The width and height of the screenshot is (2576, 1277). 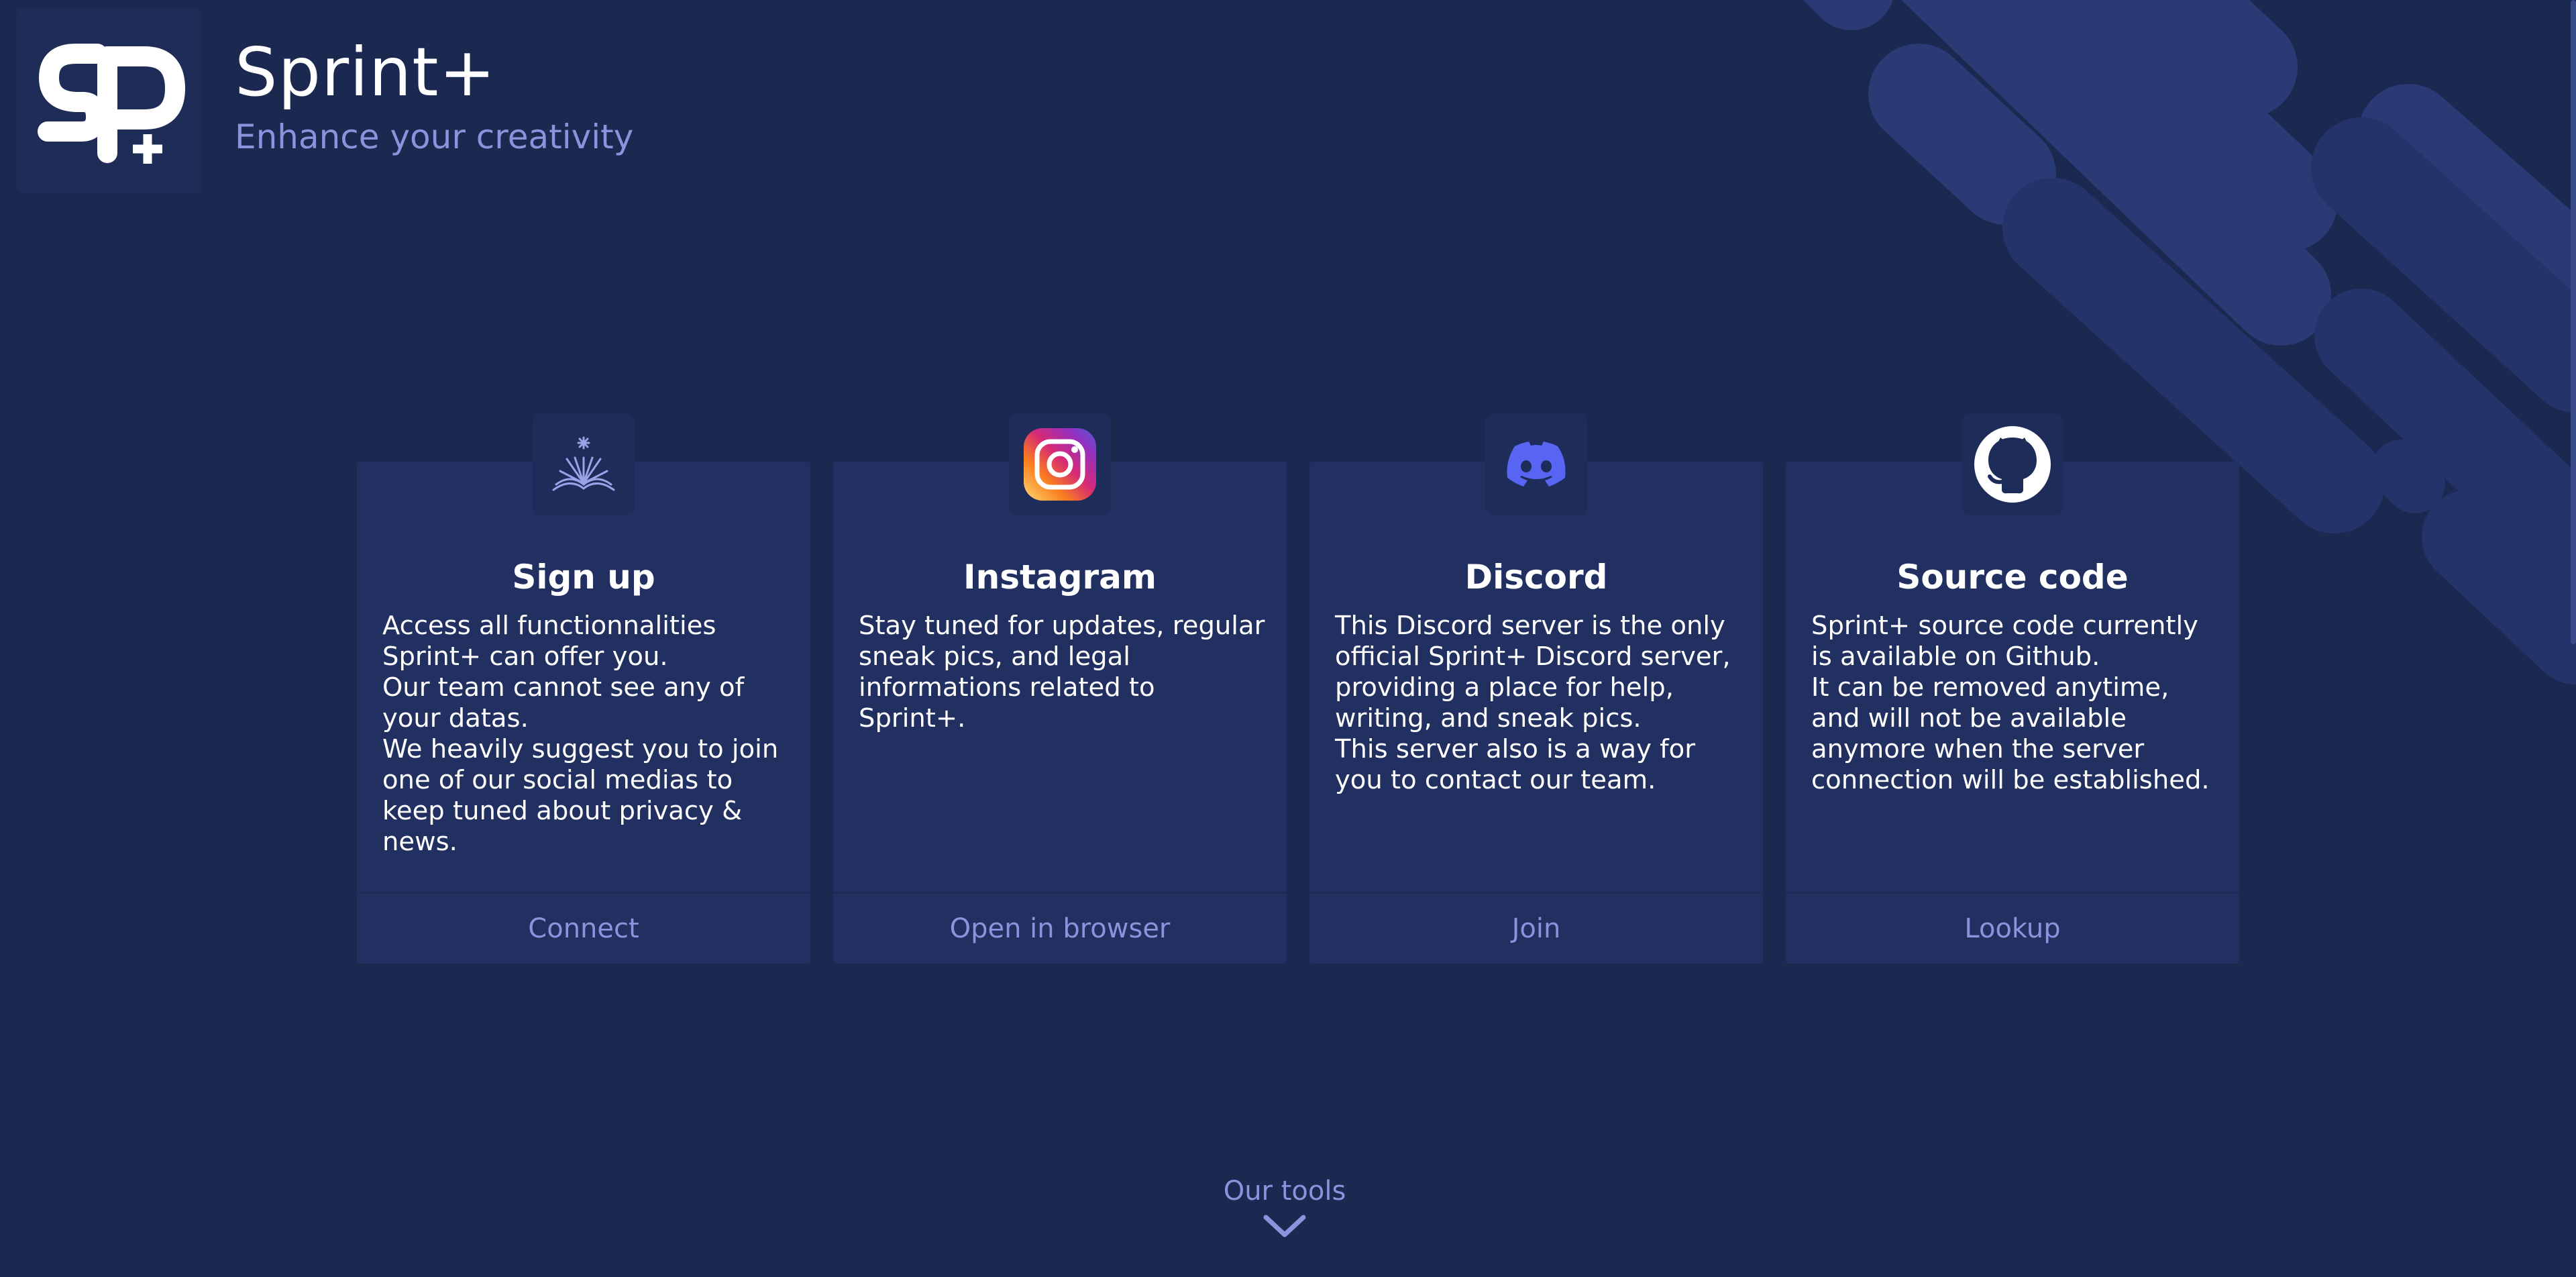 What do you see at coordinates (2573, 322) in the screenshot?
I see `scrollbar-thumb` at bounding box center [2573, 322].